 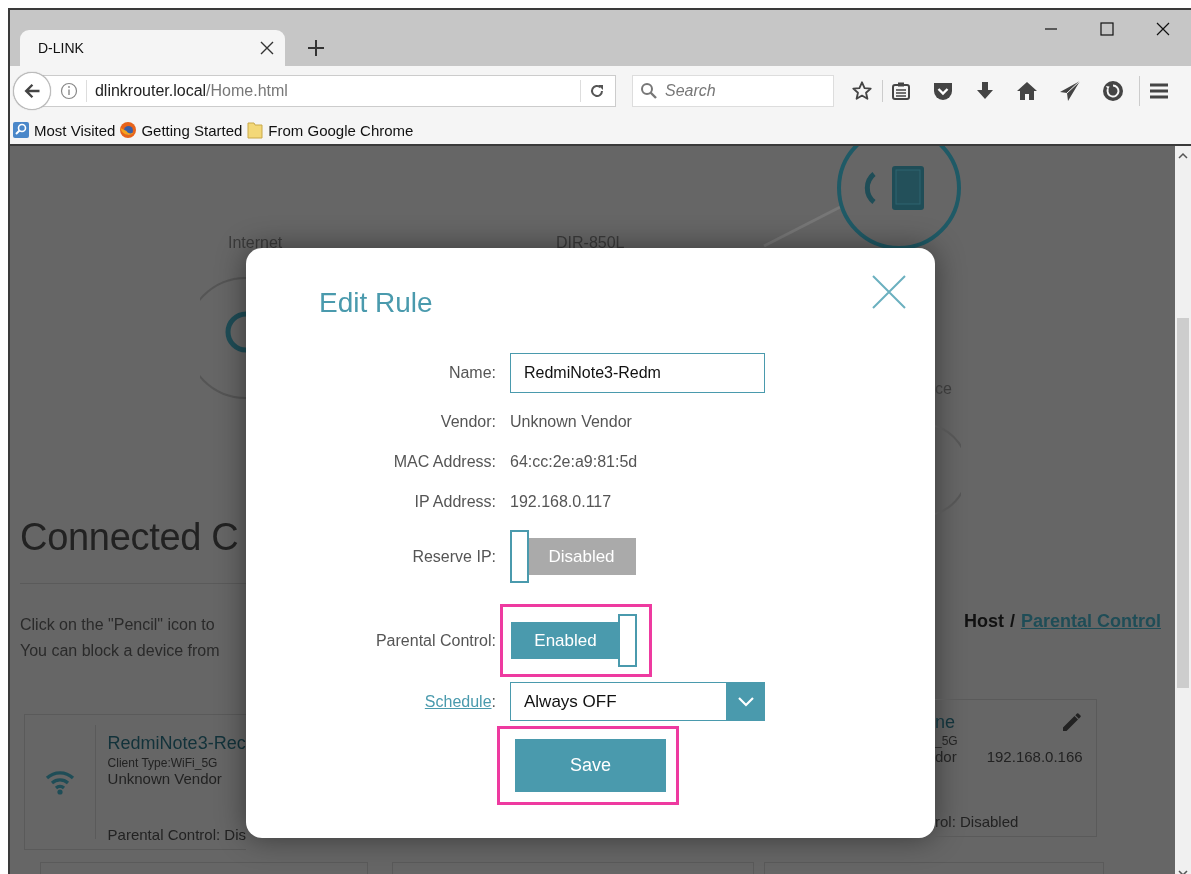 What do you see at coordinates (1034, 756) in the screenshot?
I see `device-ip: 192.168.0.166` at bounding box center [1034, 756].